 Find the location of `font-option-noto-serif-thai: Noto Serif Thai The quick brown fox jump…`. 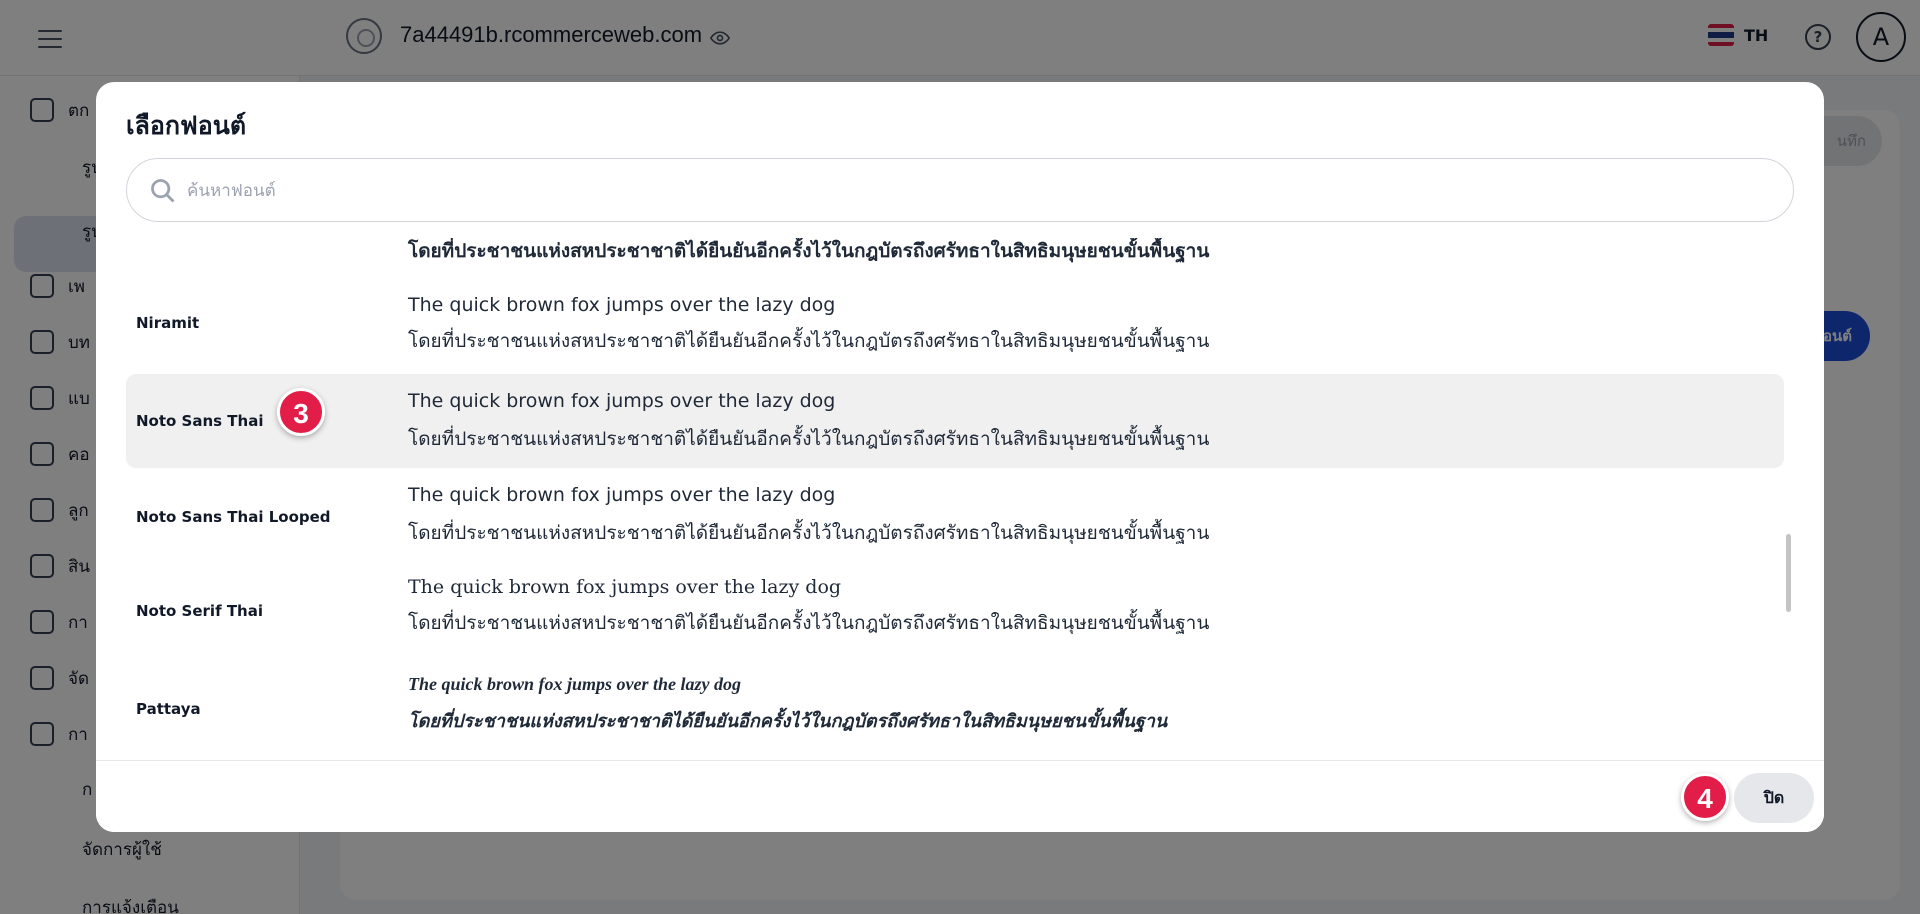

font-option-noto-serif-thai: Noto Serif Thai The quick brown fox jump… is located at coordinates (955, 608).